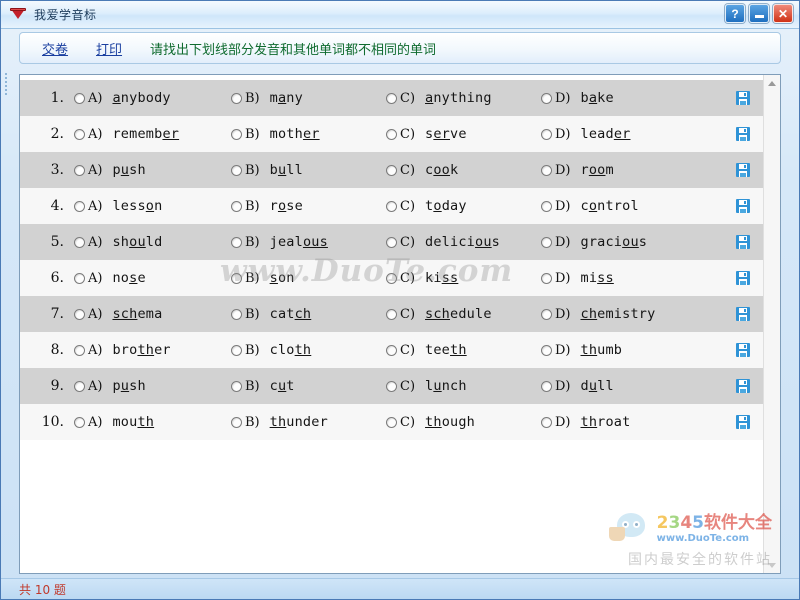  What do you see at coordinates (652, 386) in the screenshot?
I see `option-4: D) dull` at bounding box center [652, 386].